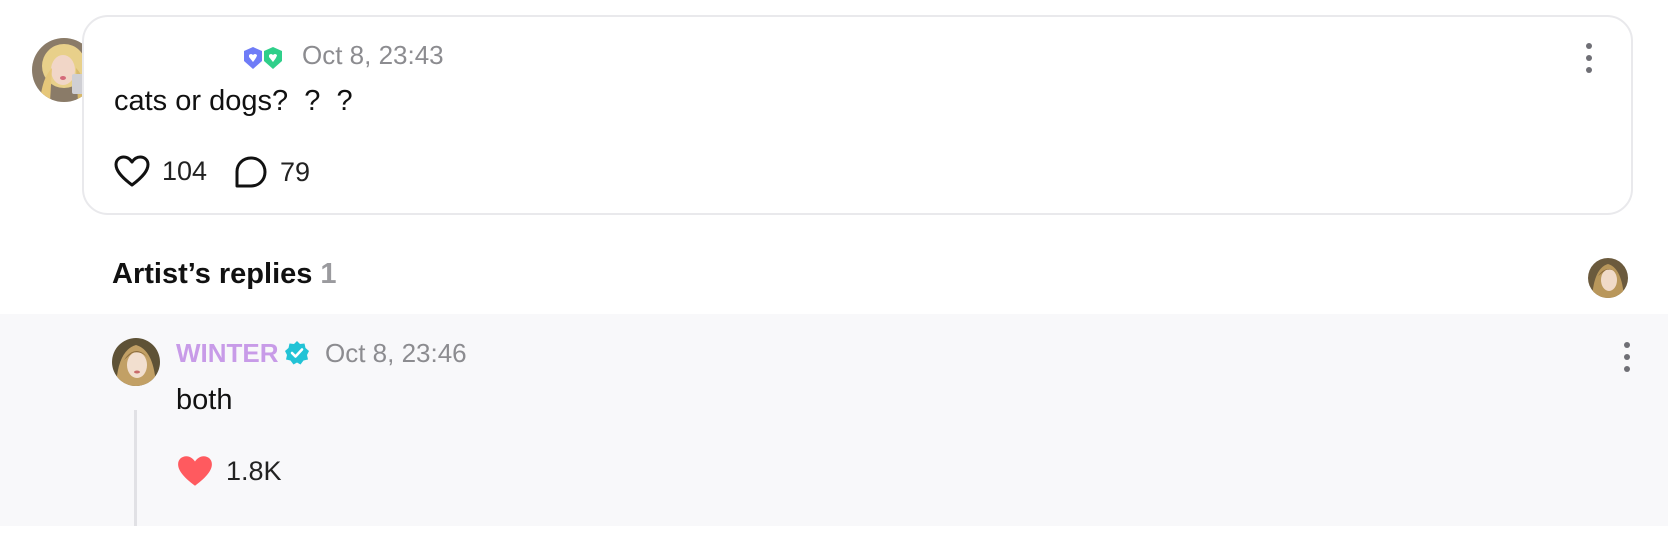  I want to click on post-timestamp: Oct 8, 23:43, so click(373, 55).